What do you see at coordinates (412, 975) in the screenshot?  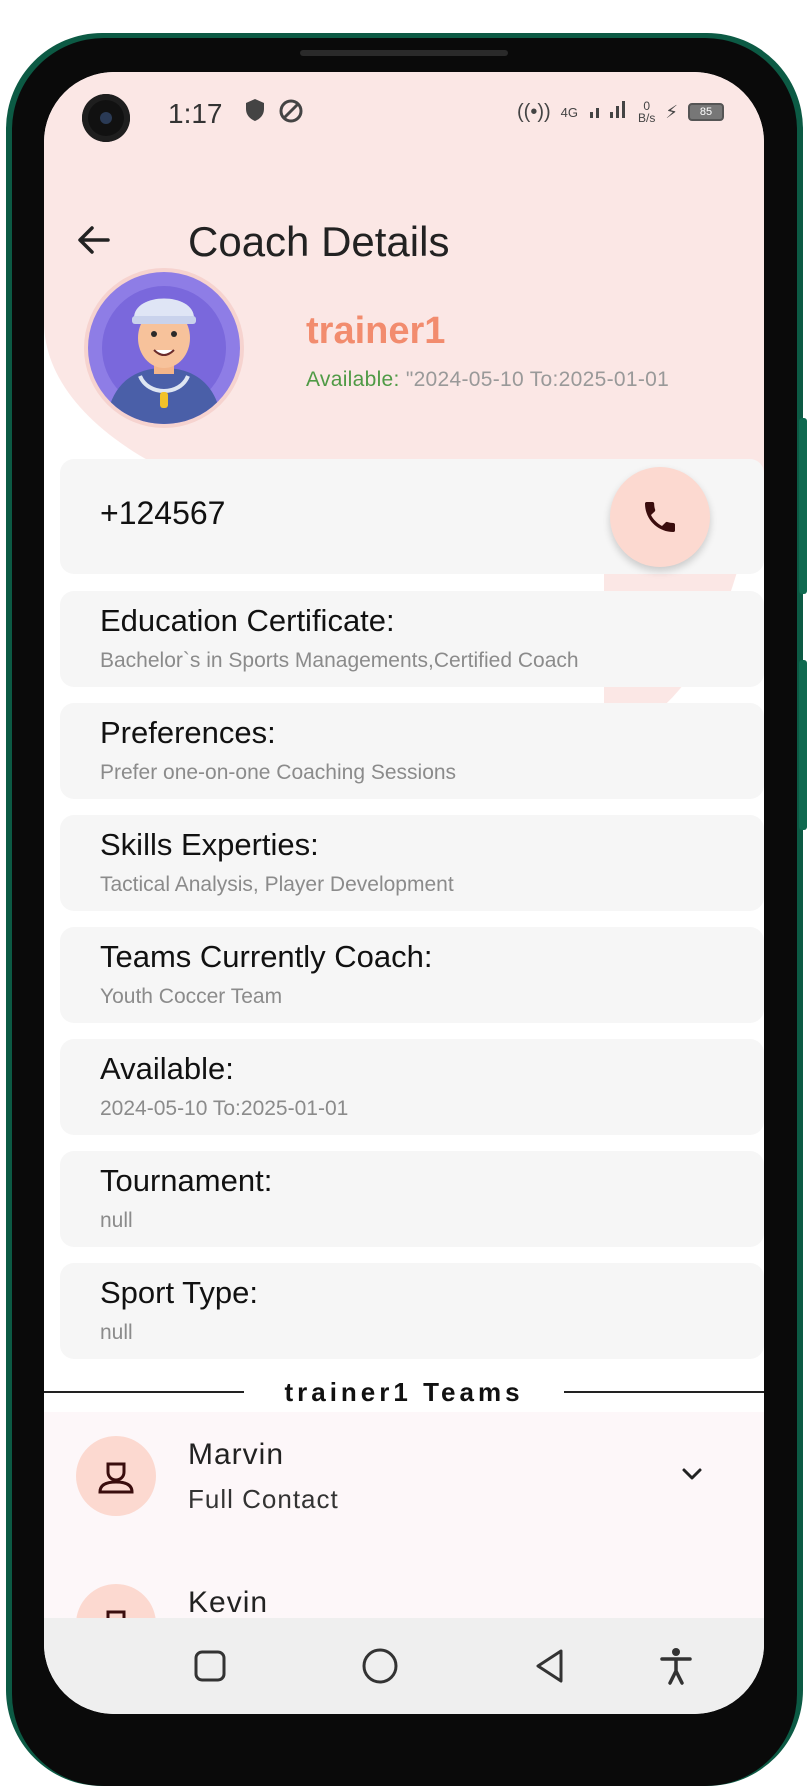 I see `teams-coached-card: Teams Currently Coach: Youth Coccer Team` at bounding box center [412, 975].